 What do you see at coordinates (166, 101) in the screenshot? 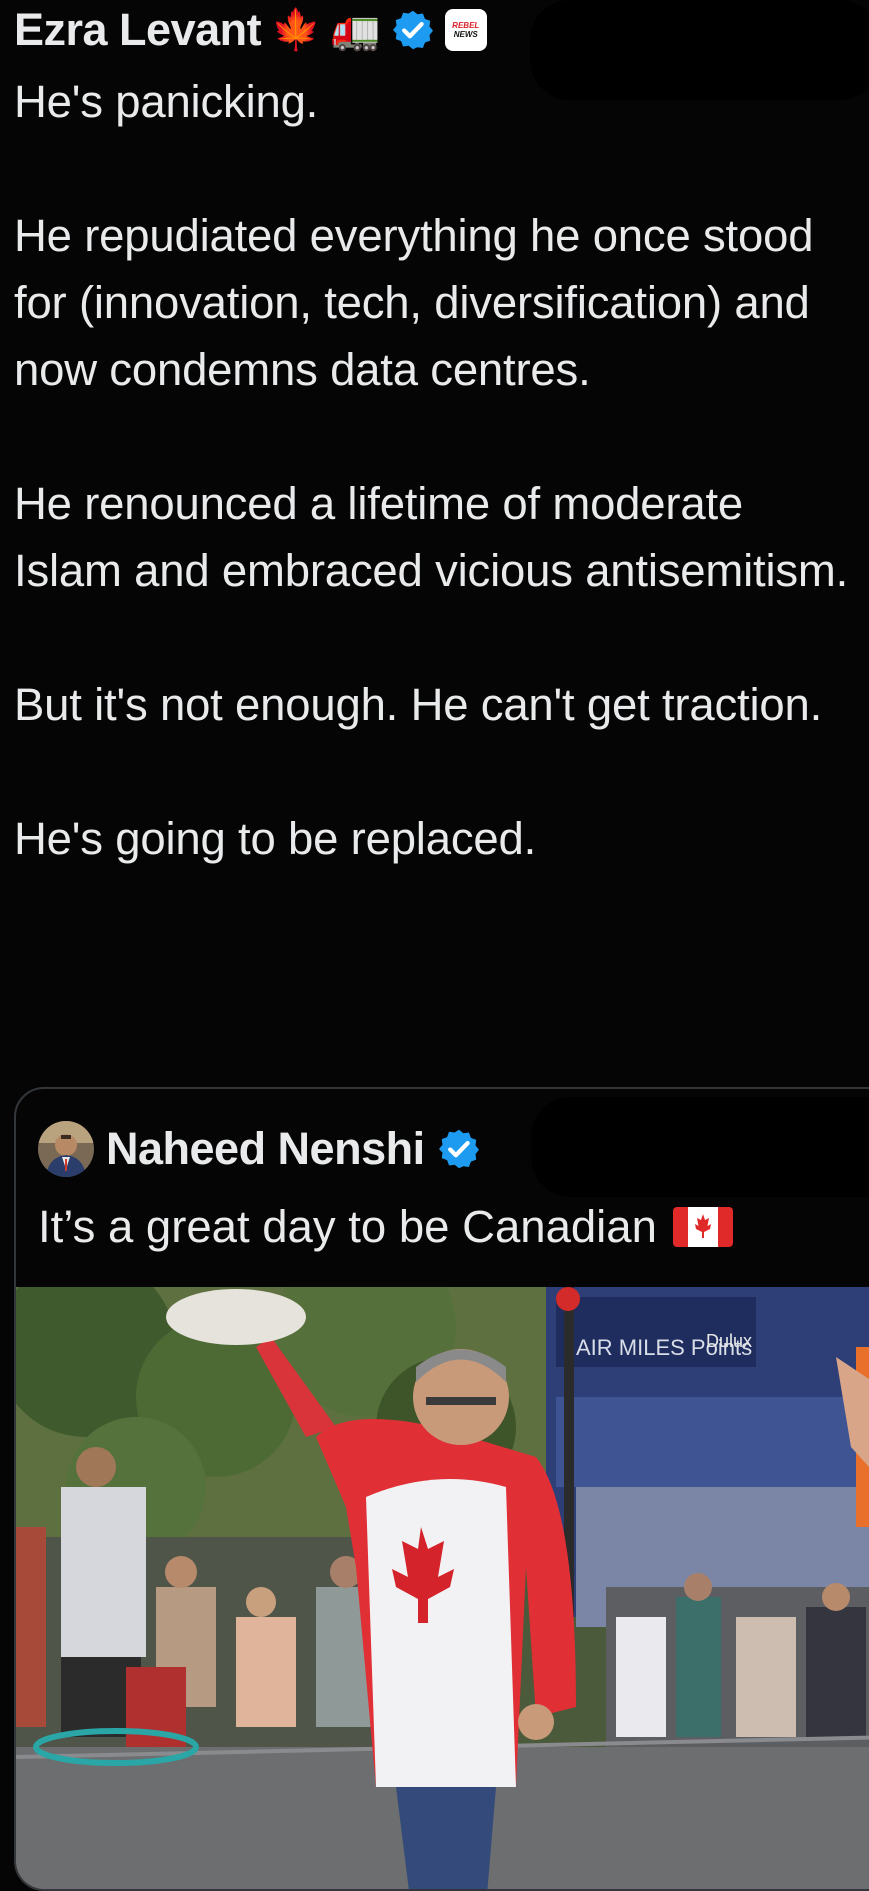
I see `tweet-paragraph: He's panicking.` at bounding box center [166, 101].